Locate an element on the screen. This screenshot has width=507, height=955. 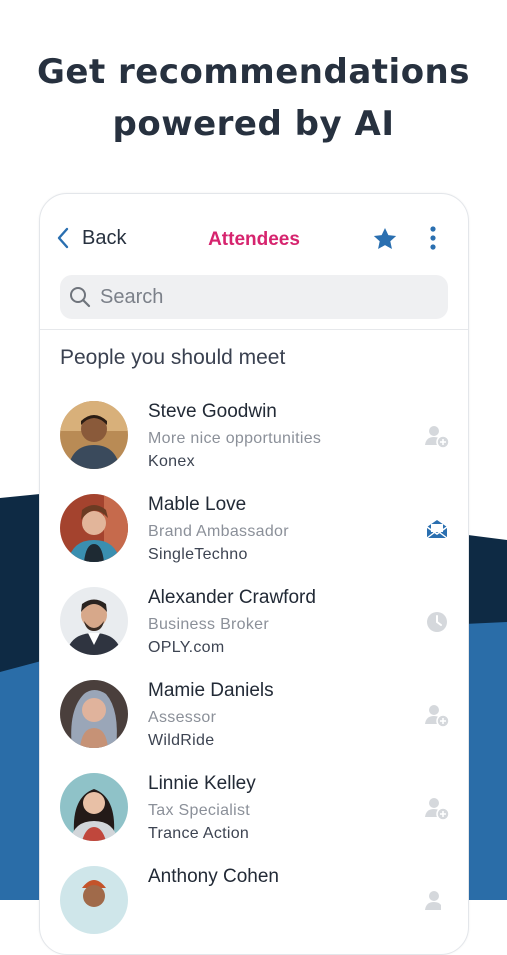
top-bar: Back Attendees is located at coordinates (254, 235).